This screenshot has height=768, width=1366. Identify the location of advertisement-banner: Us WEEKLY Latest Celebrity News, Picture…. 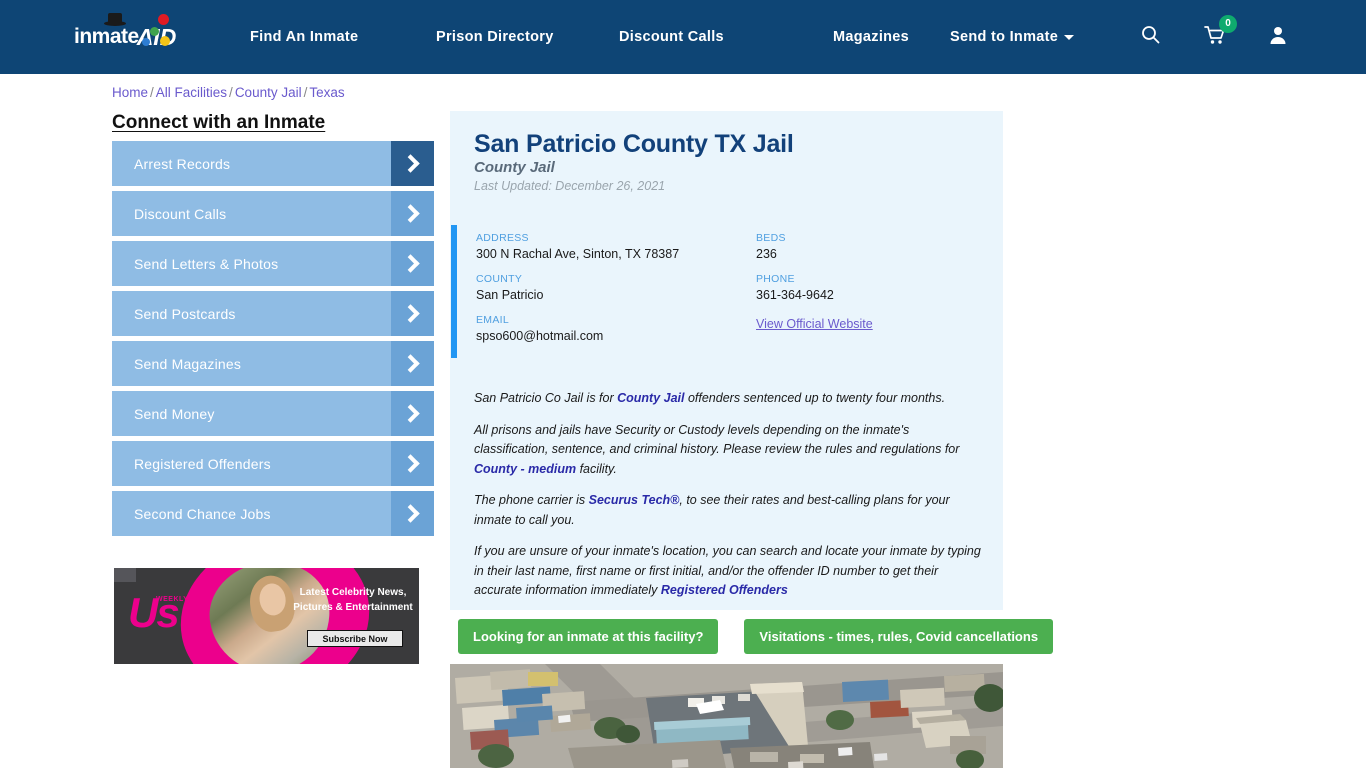
(266, 616).